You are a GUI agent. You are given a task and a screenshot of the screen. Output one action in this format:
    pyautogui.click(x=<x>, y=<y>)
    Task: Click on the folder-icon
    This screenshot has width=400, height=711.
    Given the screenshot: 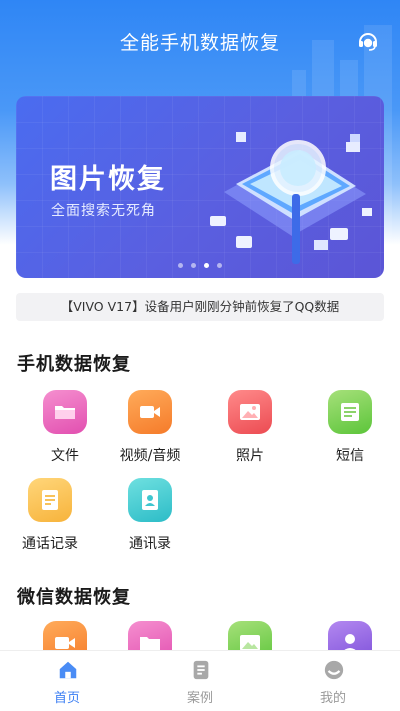 What is the action you would take?
    pyautogui.click(x=65, y=412)
    